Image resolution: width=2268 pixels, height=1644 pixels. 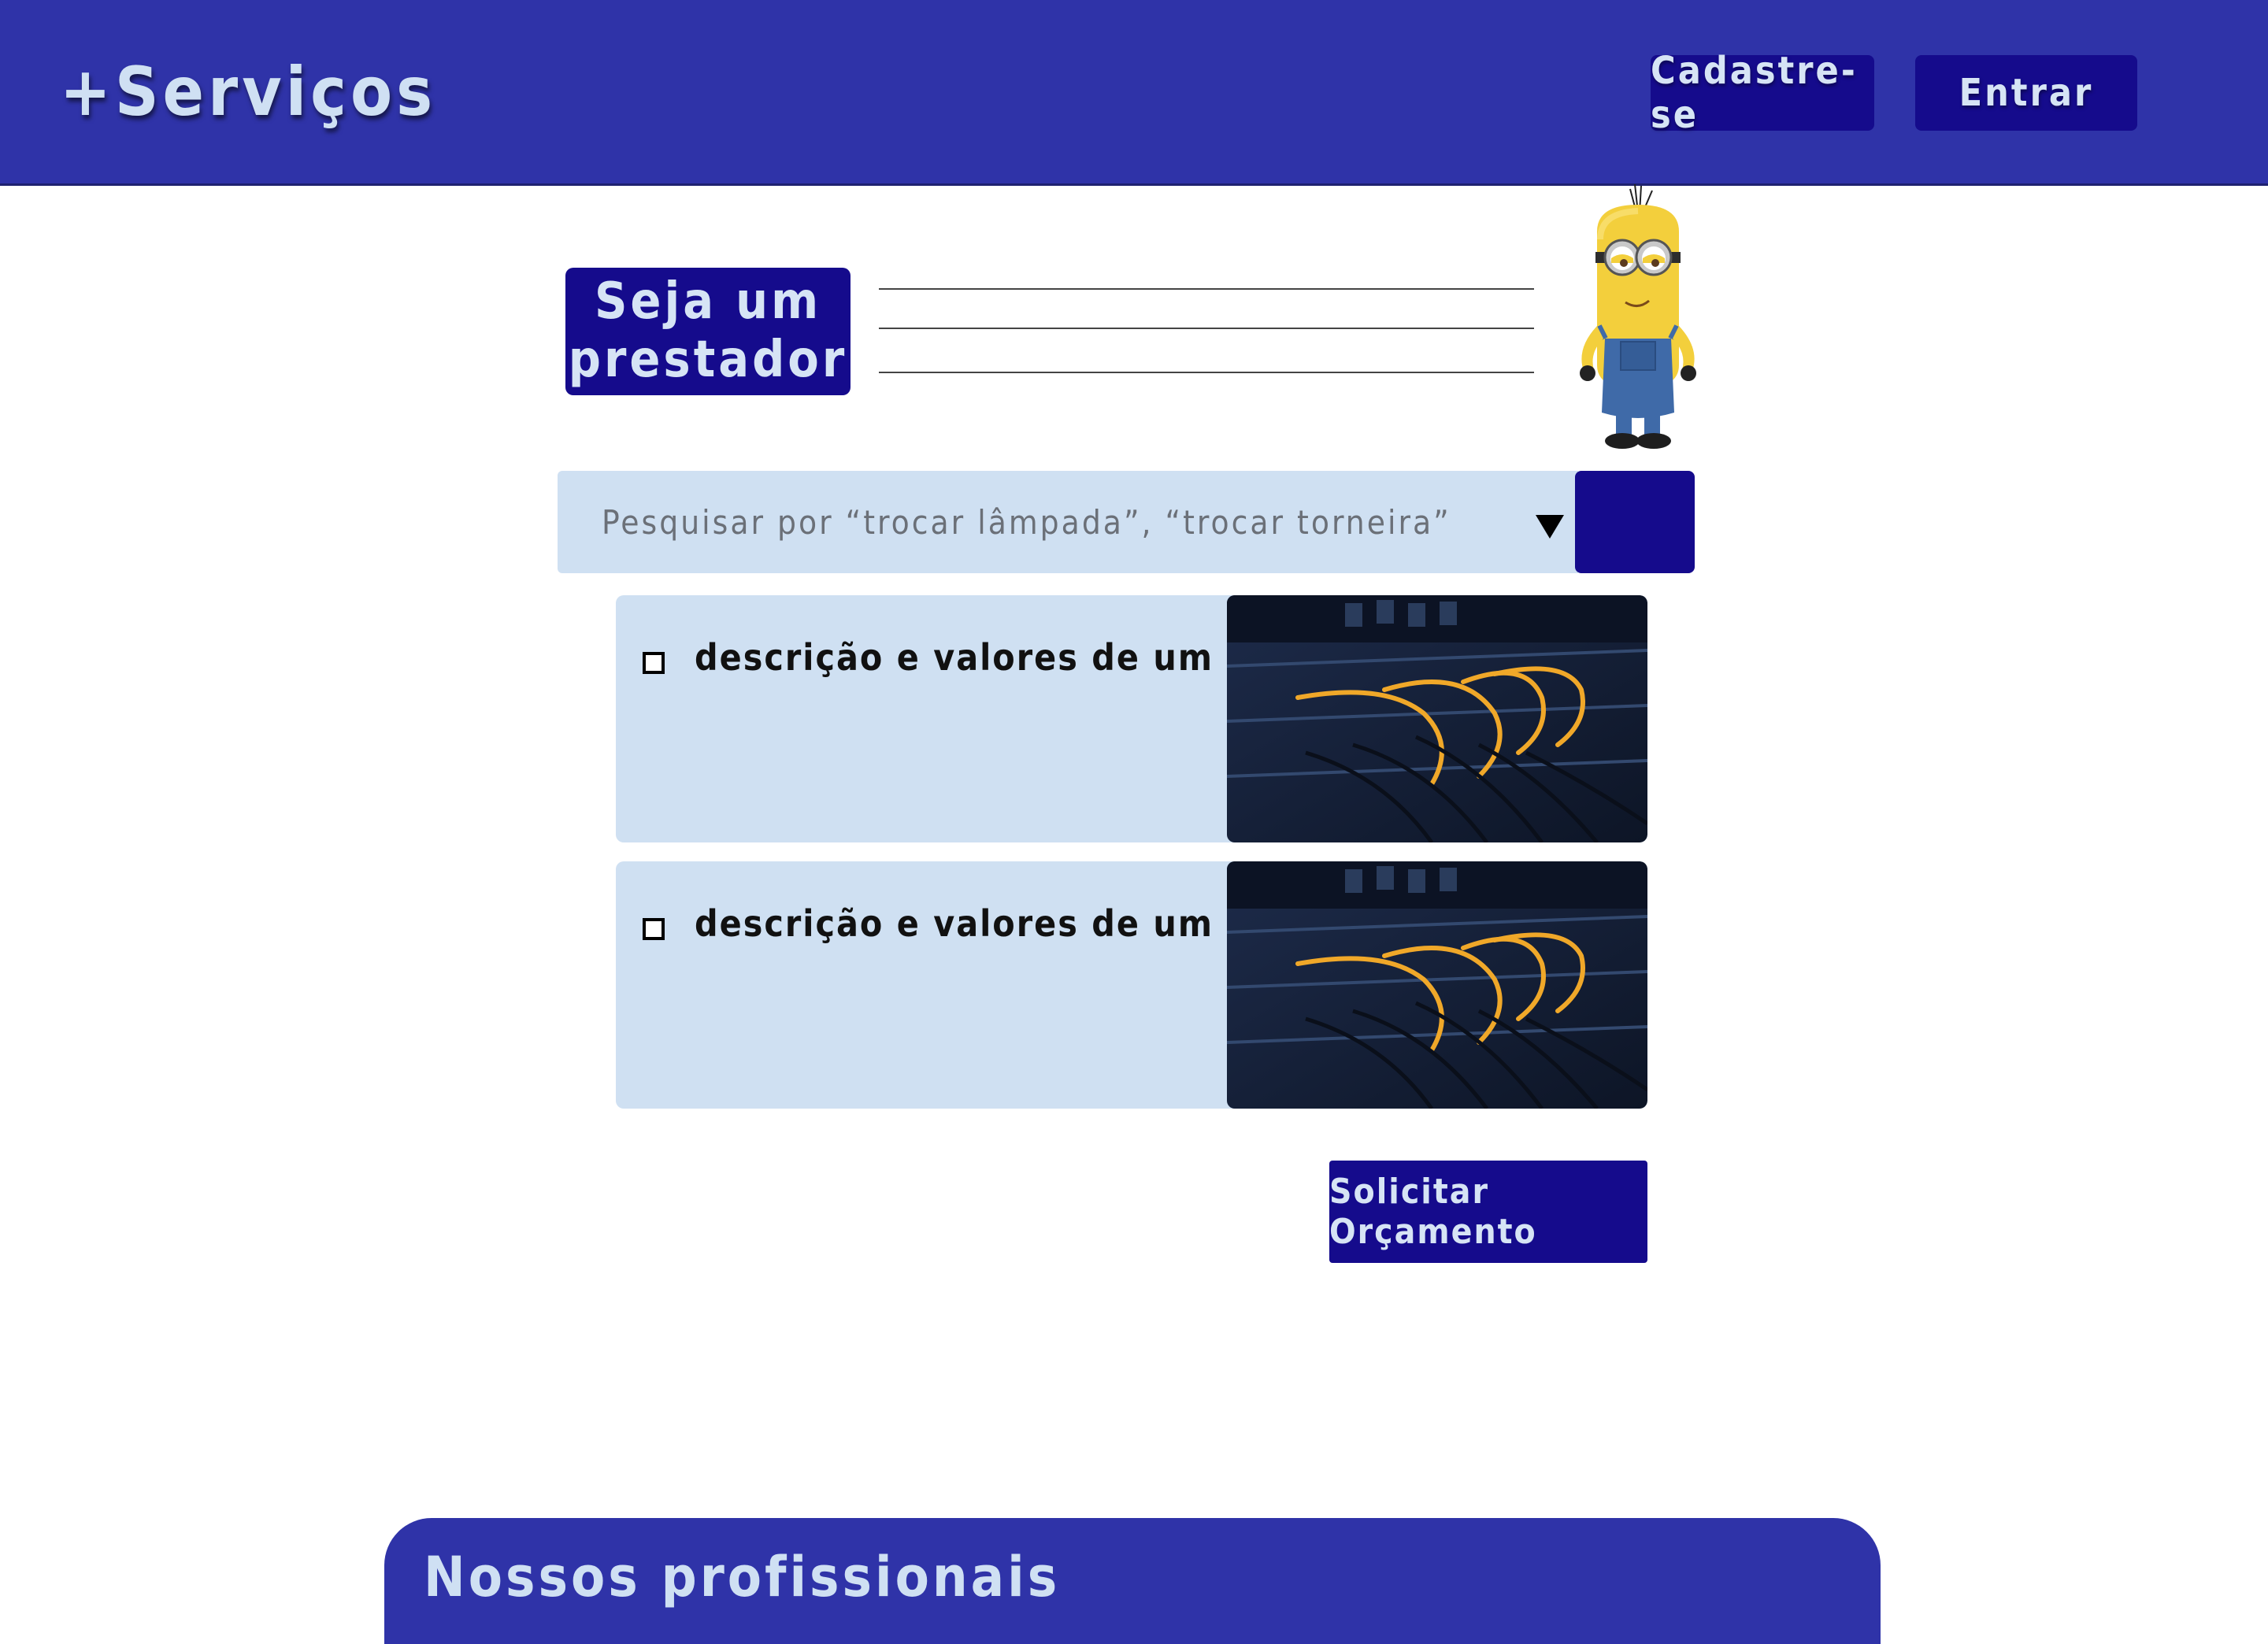 I want to click on minion-mascot-image, so click(x=1638, y=316).